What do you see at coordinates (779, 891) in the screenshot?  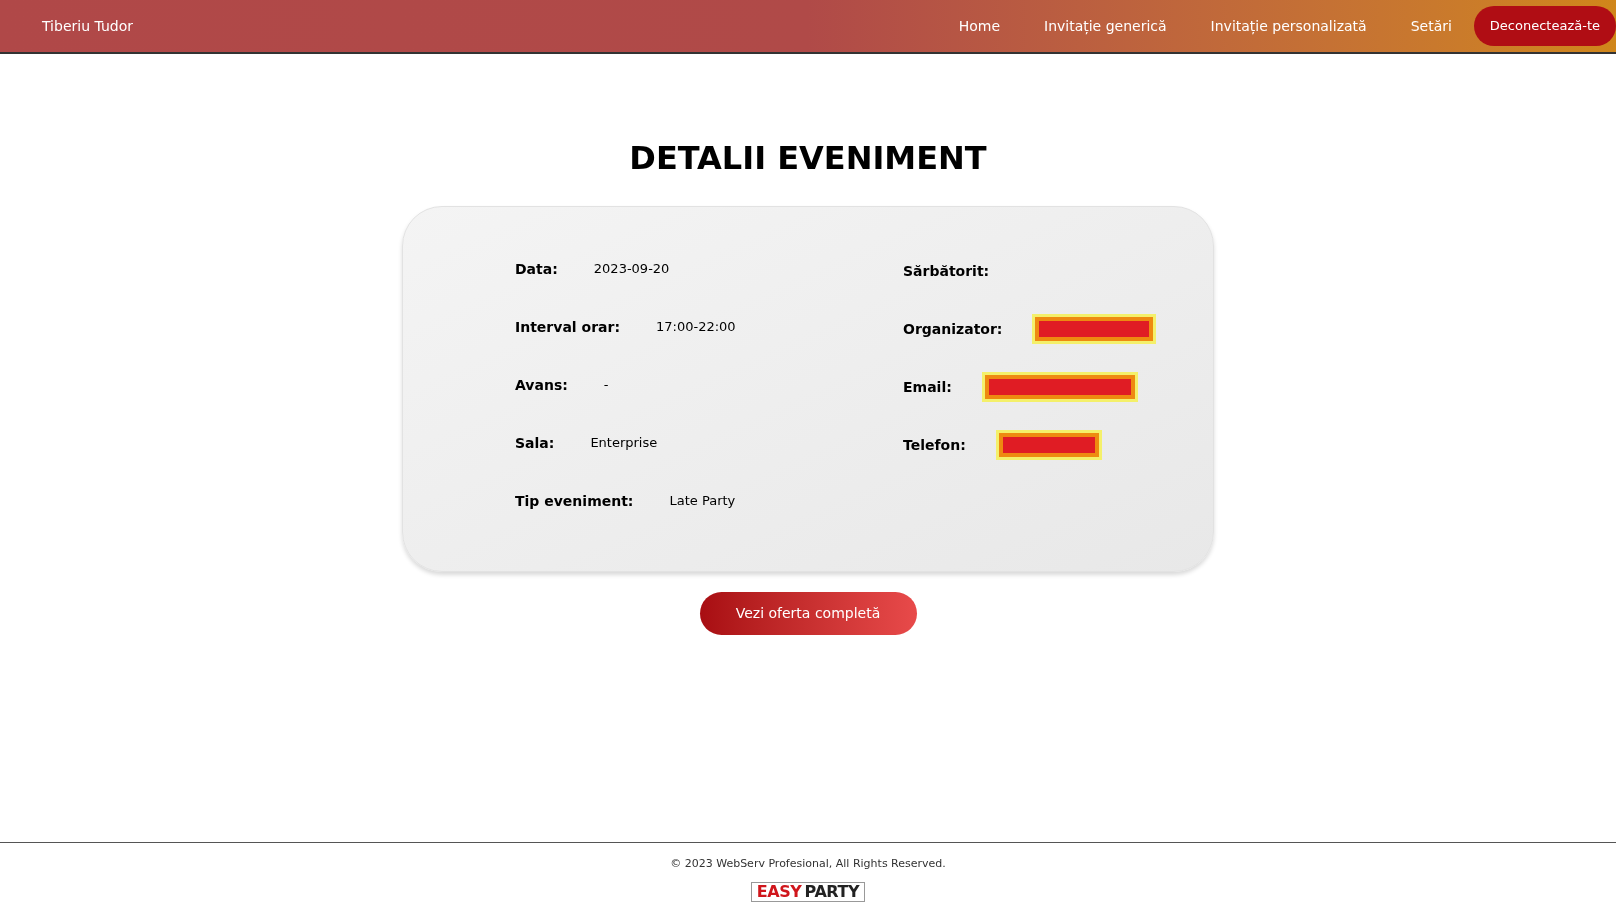 I see `logo-word: EASY` at bounding box center [779, 891].